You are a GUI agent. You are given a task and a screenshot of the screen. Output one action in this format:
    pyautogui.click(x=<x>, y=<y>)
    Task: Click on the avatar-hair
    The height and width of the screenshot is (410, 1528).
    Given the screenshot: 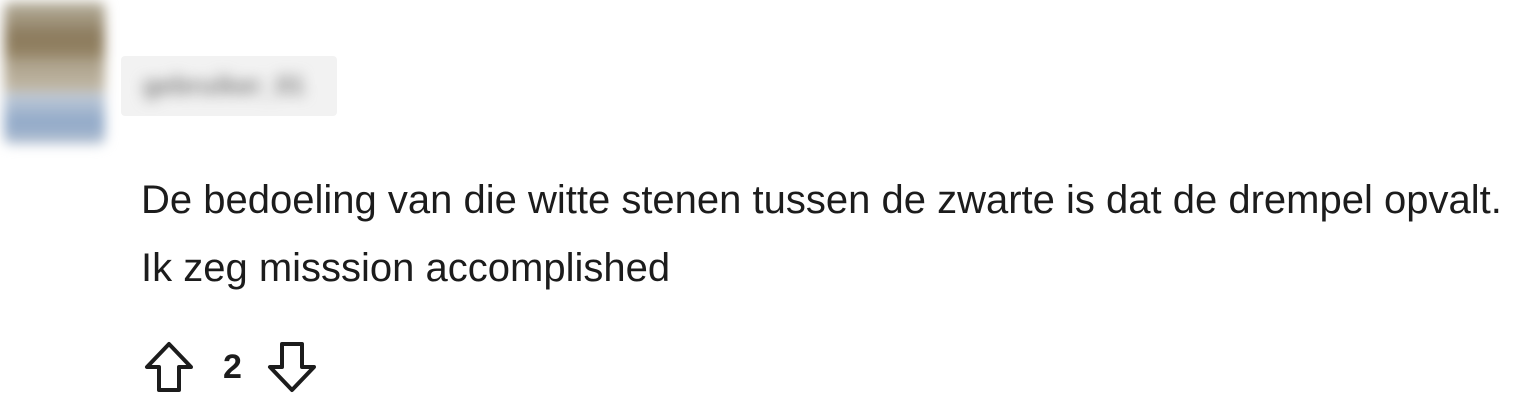 What is the action you would take?
    pyautogui.click(x=54, y=33)
    